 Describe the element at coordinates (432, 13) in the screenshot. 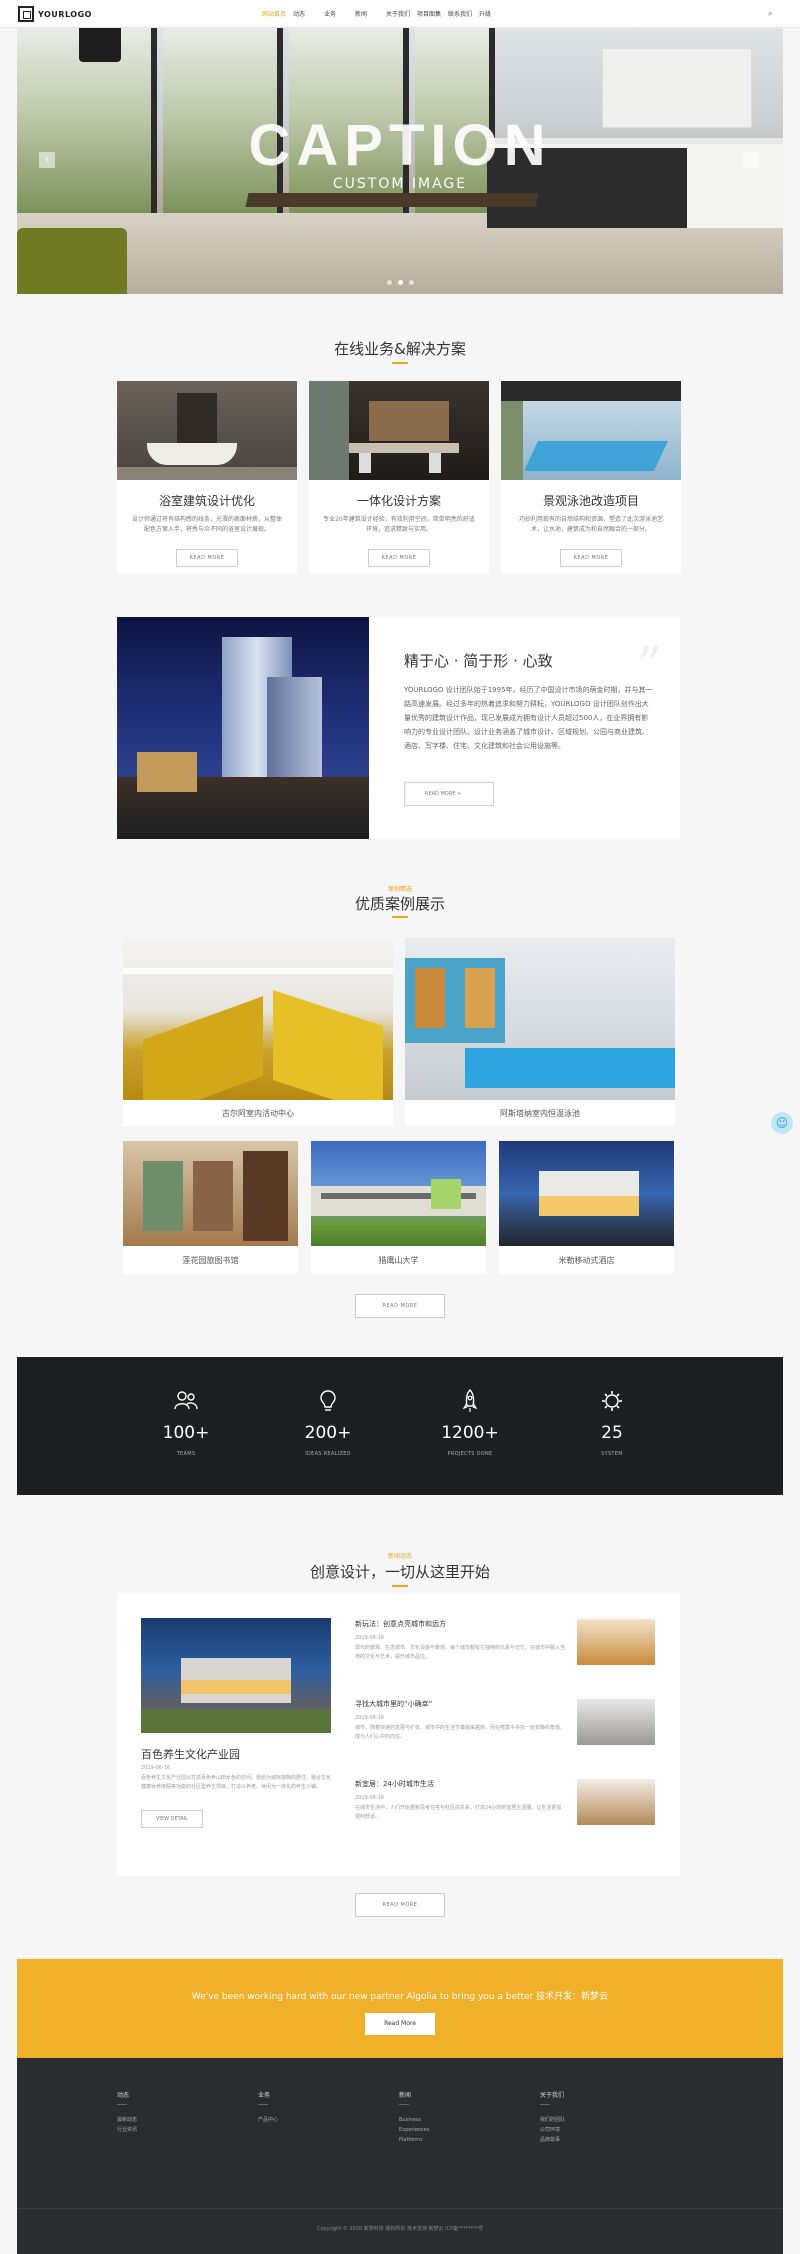

I see `nav-item-gallery: 项目图集` at that location.